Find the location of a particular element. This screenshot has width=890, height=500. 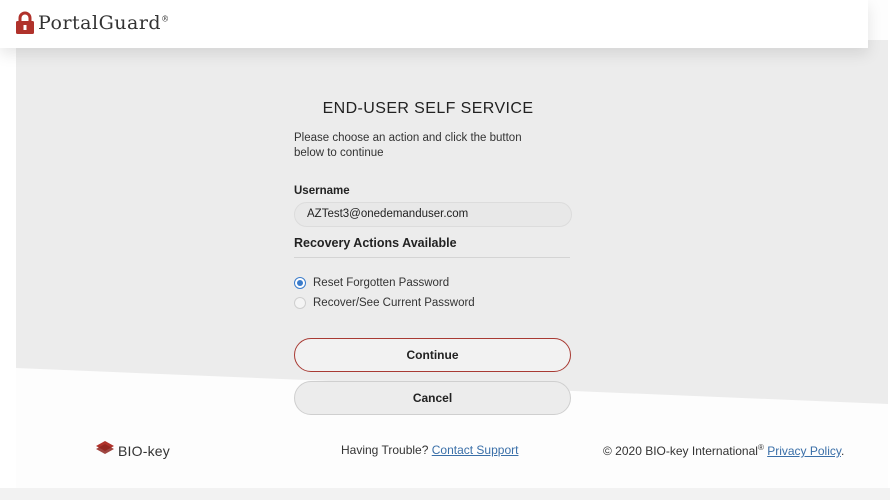

option-recover-password: Recover/See Current Password is located at coordinates (434, 303).